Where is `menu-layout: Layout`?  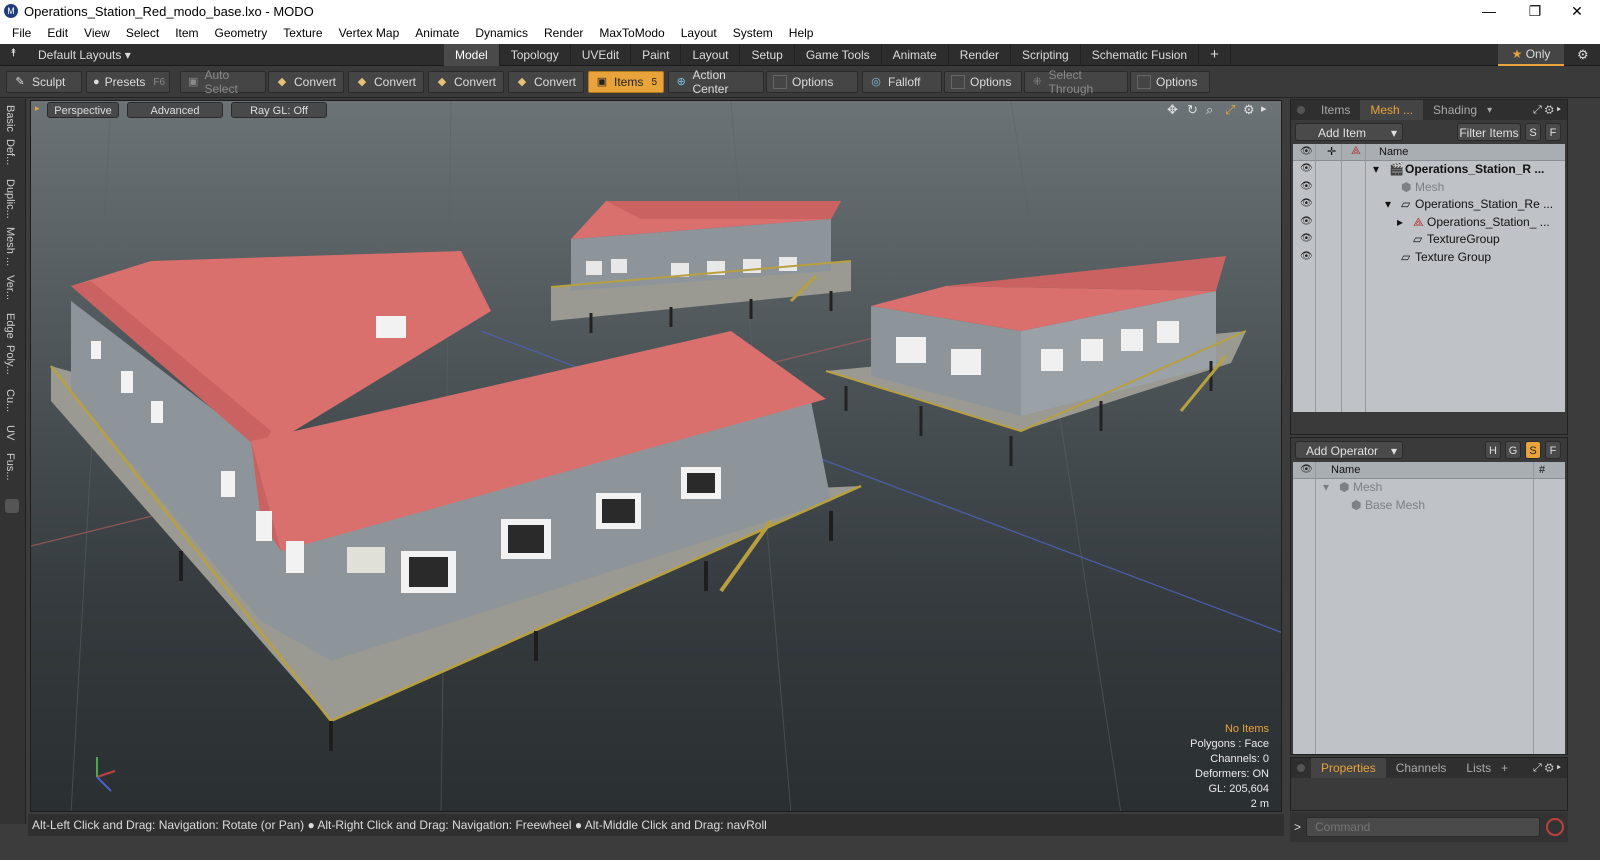 menu-layout: Layout is located at coordinates (699, 33).